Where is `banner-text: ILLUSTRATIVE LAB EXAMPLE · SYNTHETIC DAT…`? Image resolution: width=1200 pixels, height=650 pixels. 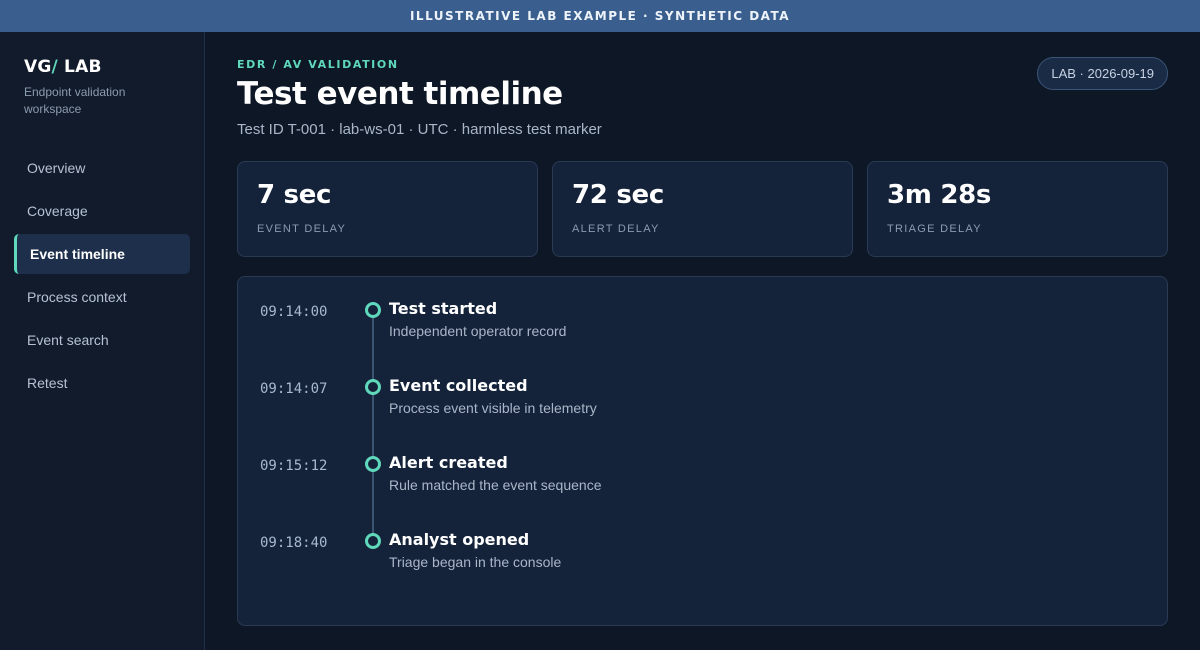 banner-text: ILLUSTRATIVE LAB EXAMPLE · SYNTHETIC DAT… is located at coordinates (600, 16).